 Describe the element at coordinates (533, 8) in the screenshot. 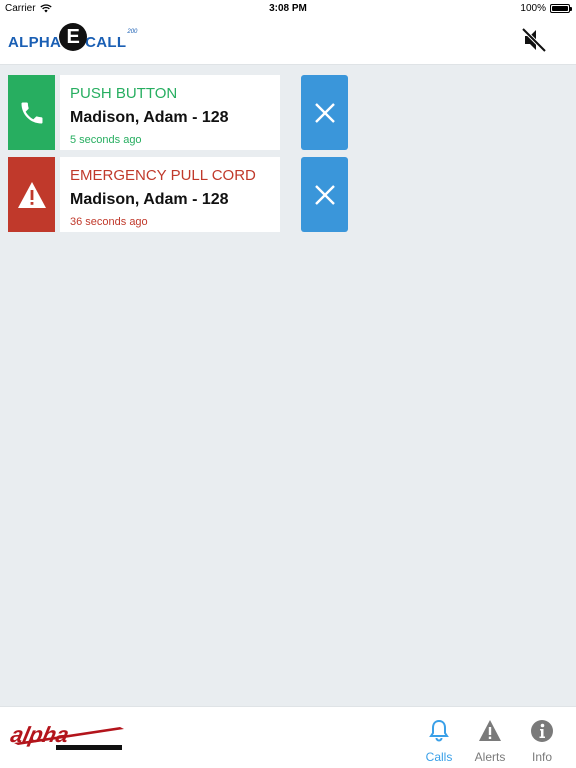

I see `battery-percent: 100%` at that location.